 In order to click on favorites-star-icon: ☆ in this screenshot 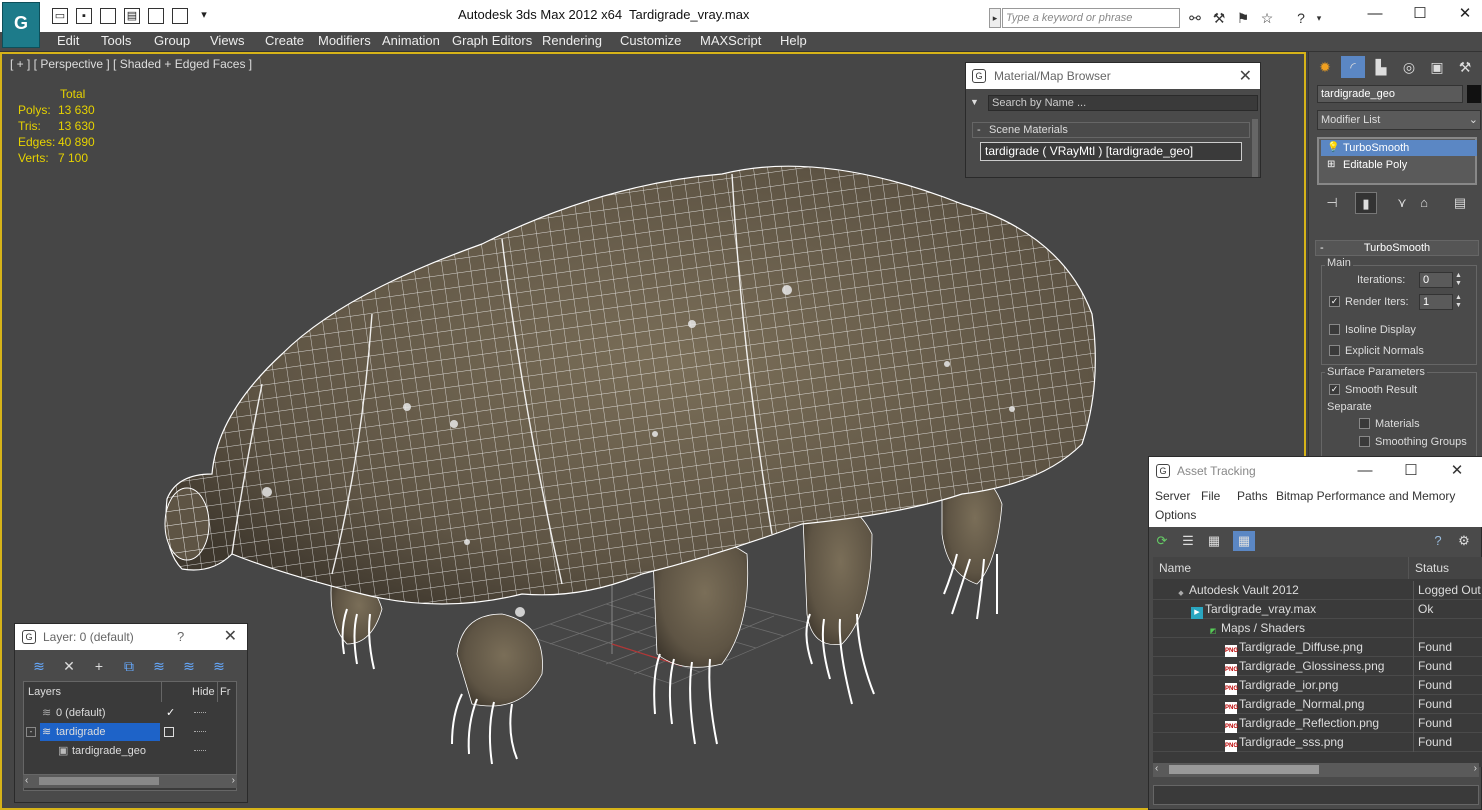, I will do `click(1267, 18)`.